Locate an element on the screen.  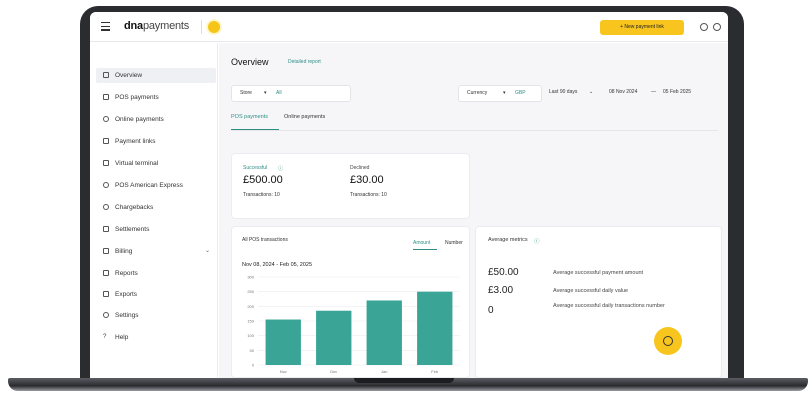
user-icon is located at coordinates (717, 27).